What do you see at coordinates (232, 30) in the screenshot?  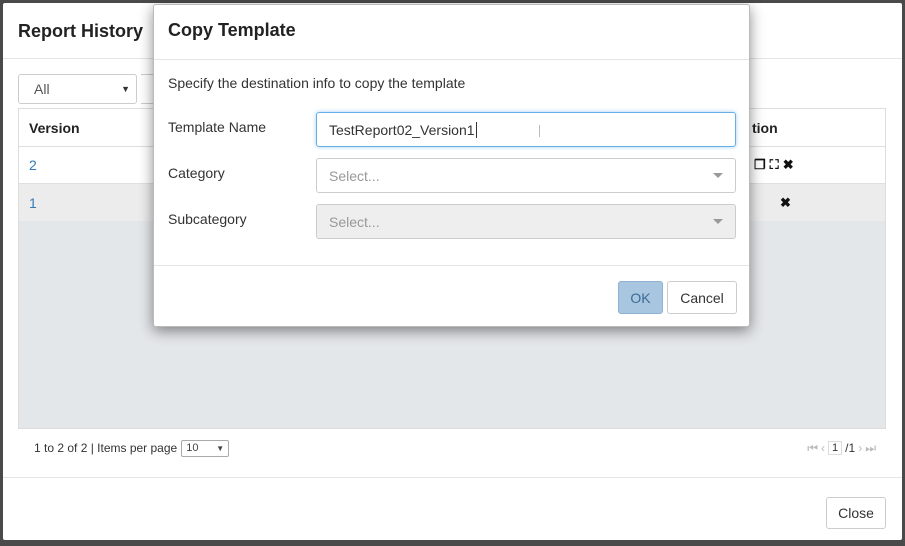 I see `copy-template-title: Copy Template` at bounding box center [232, 30].